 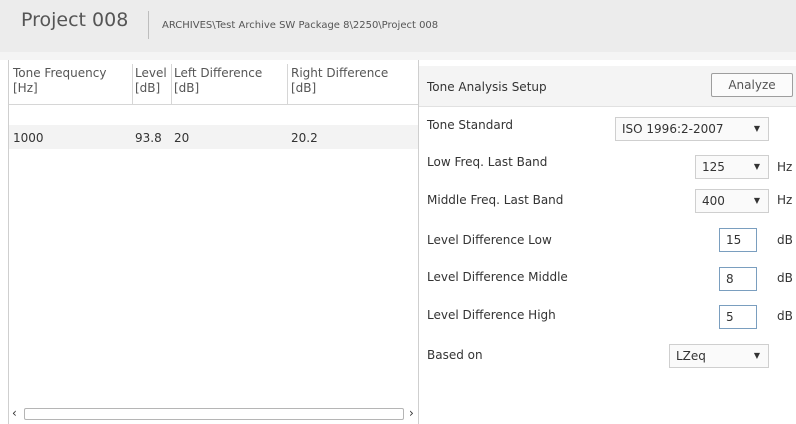 What do you see at coordinates (214, 137) in the screenshot?
I see `table-row: 1000 93.8 20 20.2` at bounding box center [214, 137].